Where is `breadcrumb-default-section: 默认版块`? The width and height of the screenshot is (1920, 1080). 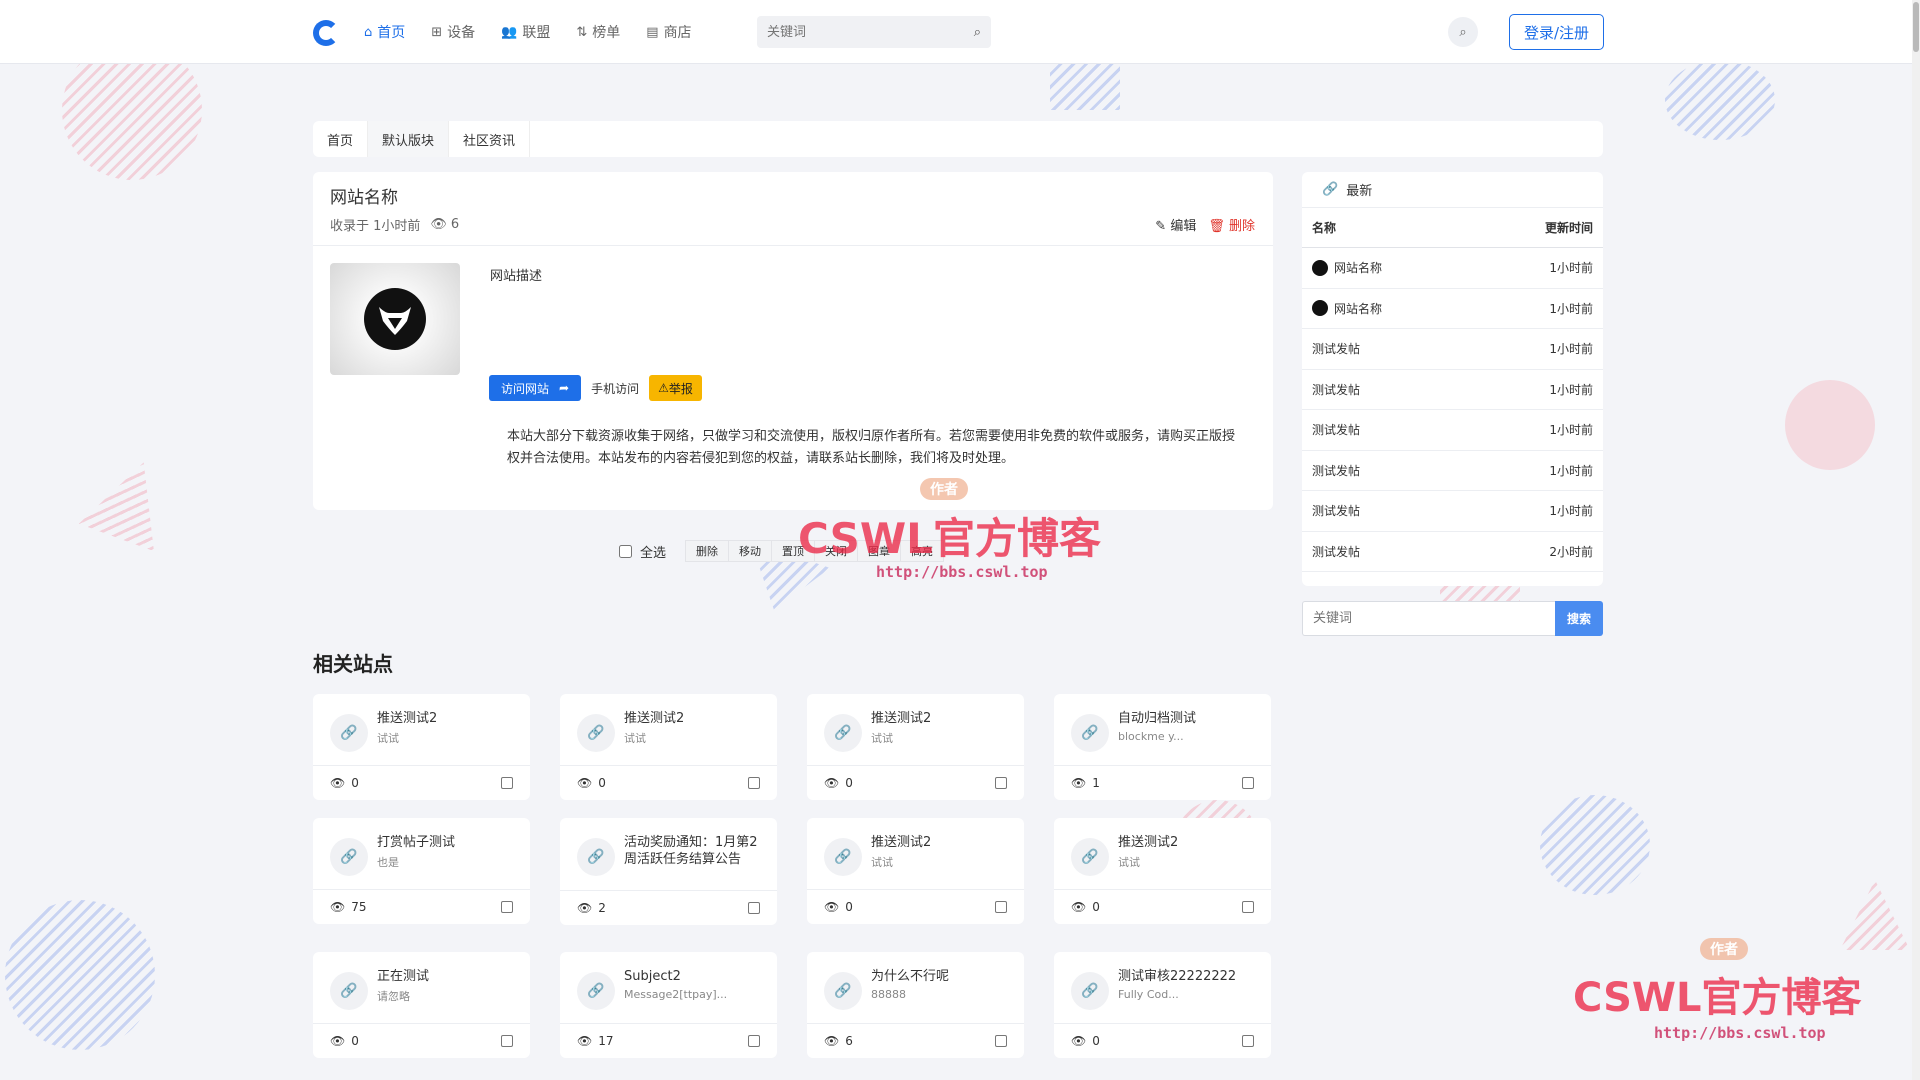
breadcrumb-default-section: 默认版块 is located at coordinates (409, 139).